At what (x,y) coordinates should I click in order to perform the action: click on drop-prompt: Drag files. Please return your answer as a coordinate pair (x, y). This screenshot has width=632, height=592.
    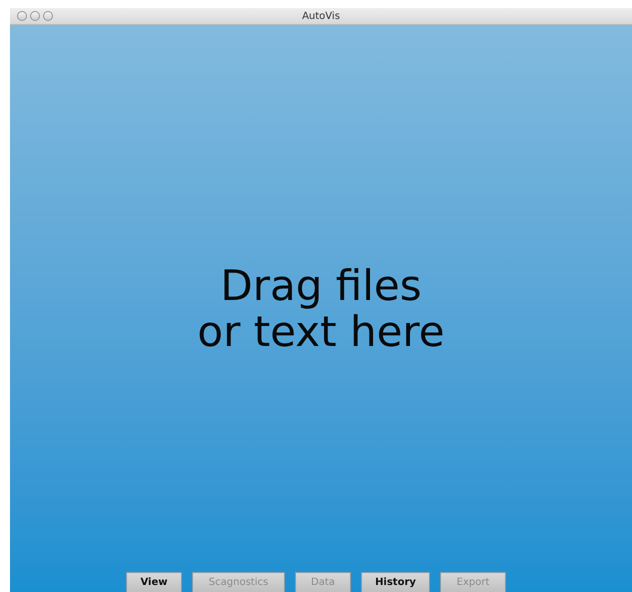
    Looking at the image, I should click on (321, 285).